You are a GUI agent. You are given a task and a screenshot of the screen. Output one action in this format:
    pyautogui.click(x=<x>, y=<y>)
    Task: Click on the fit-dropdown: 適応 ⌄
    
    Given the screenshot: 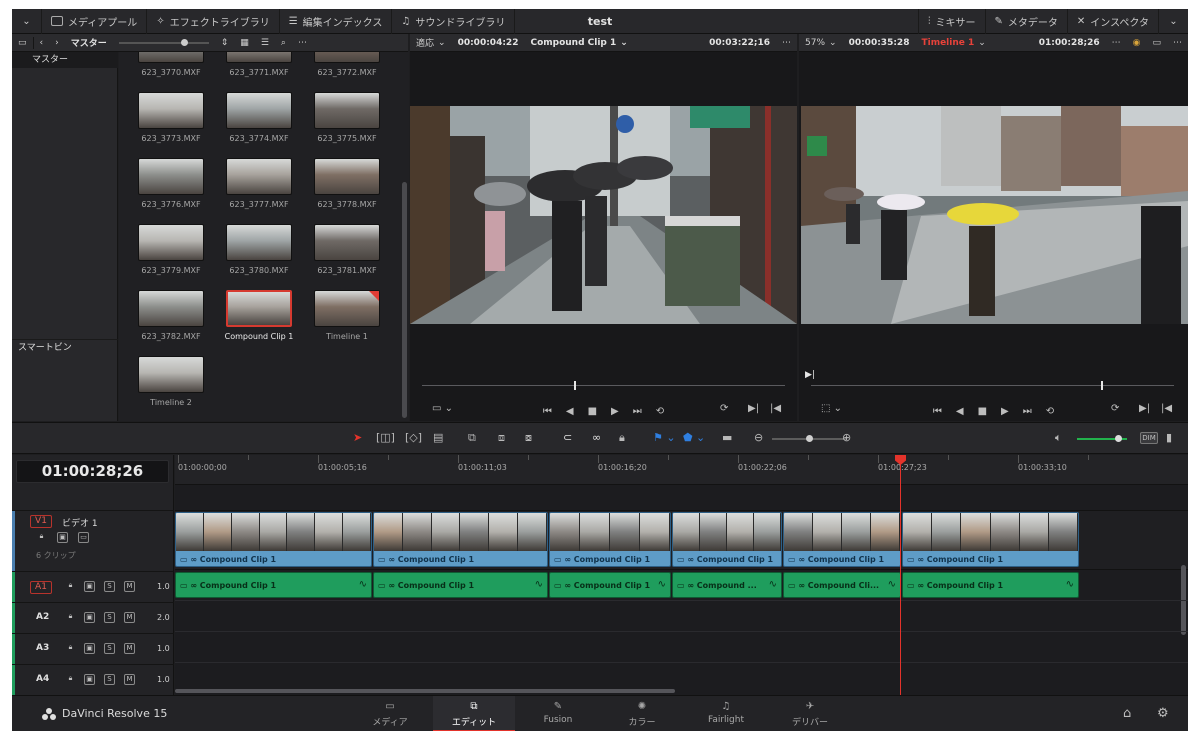 What is the action you would take?
    pyautogui.click(x=431, y=43)
    